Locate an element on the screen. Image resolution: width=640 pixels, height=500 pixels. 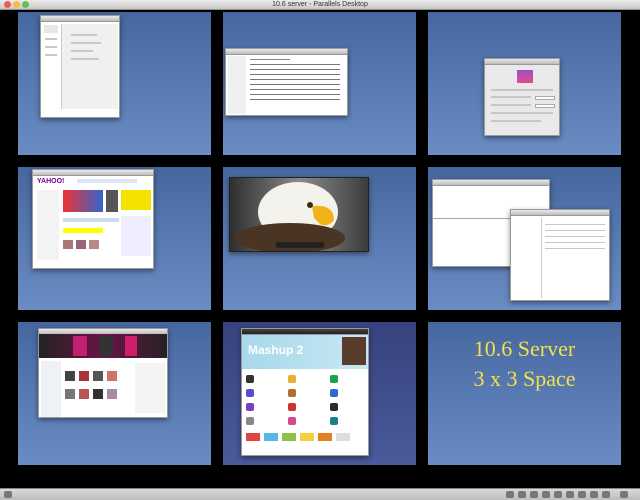
file-list-window is located at coordinates (286, 82).